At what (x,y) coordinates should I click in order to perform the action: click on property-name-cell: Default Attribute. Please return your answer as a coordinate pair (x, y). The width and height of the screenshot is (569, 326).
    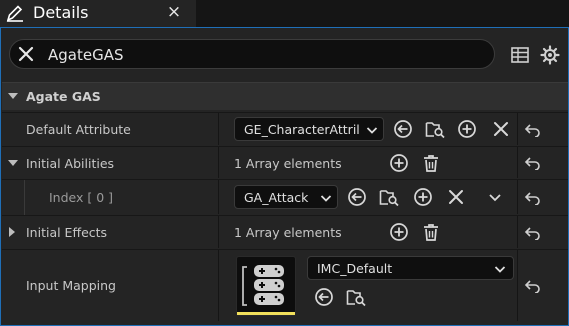
    Looking at the image, I should click on (109, 129).